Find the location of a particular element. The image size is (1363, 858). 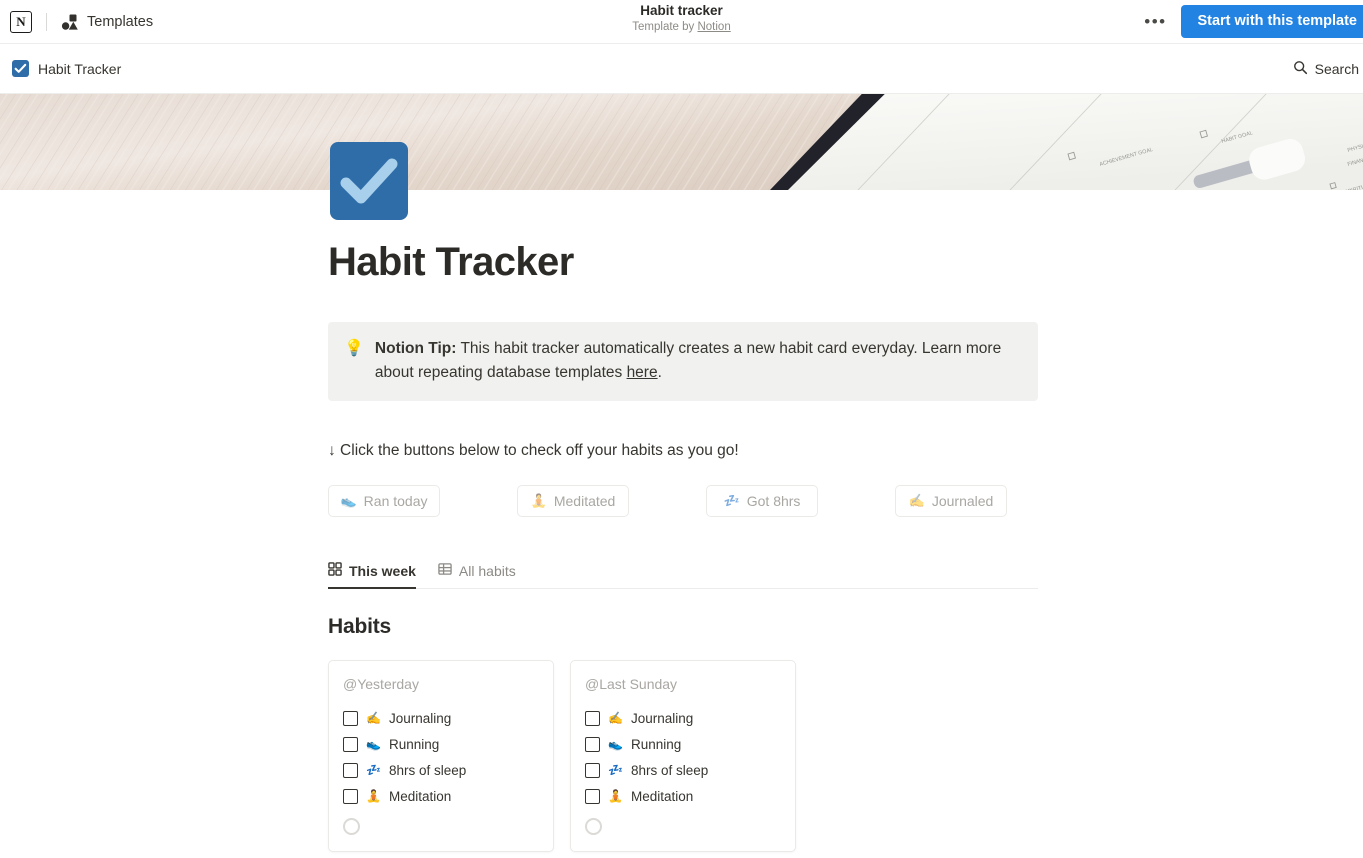

search-label: Search is located at coordinates (1336, 68).